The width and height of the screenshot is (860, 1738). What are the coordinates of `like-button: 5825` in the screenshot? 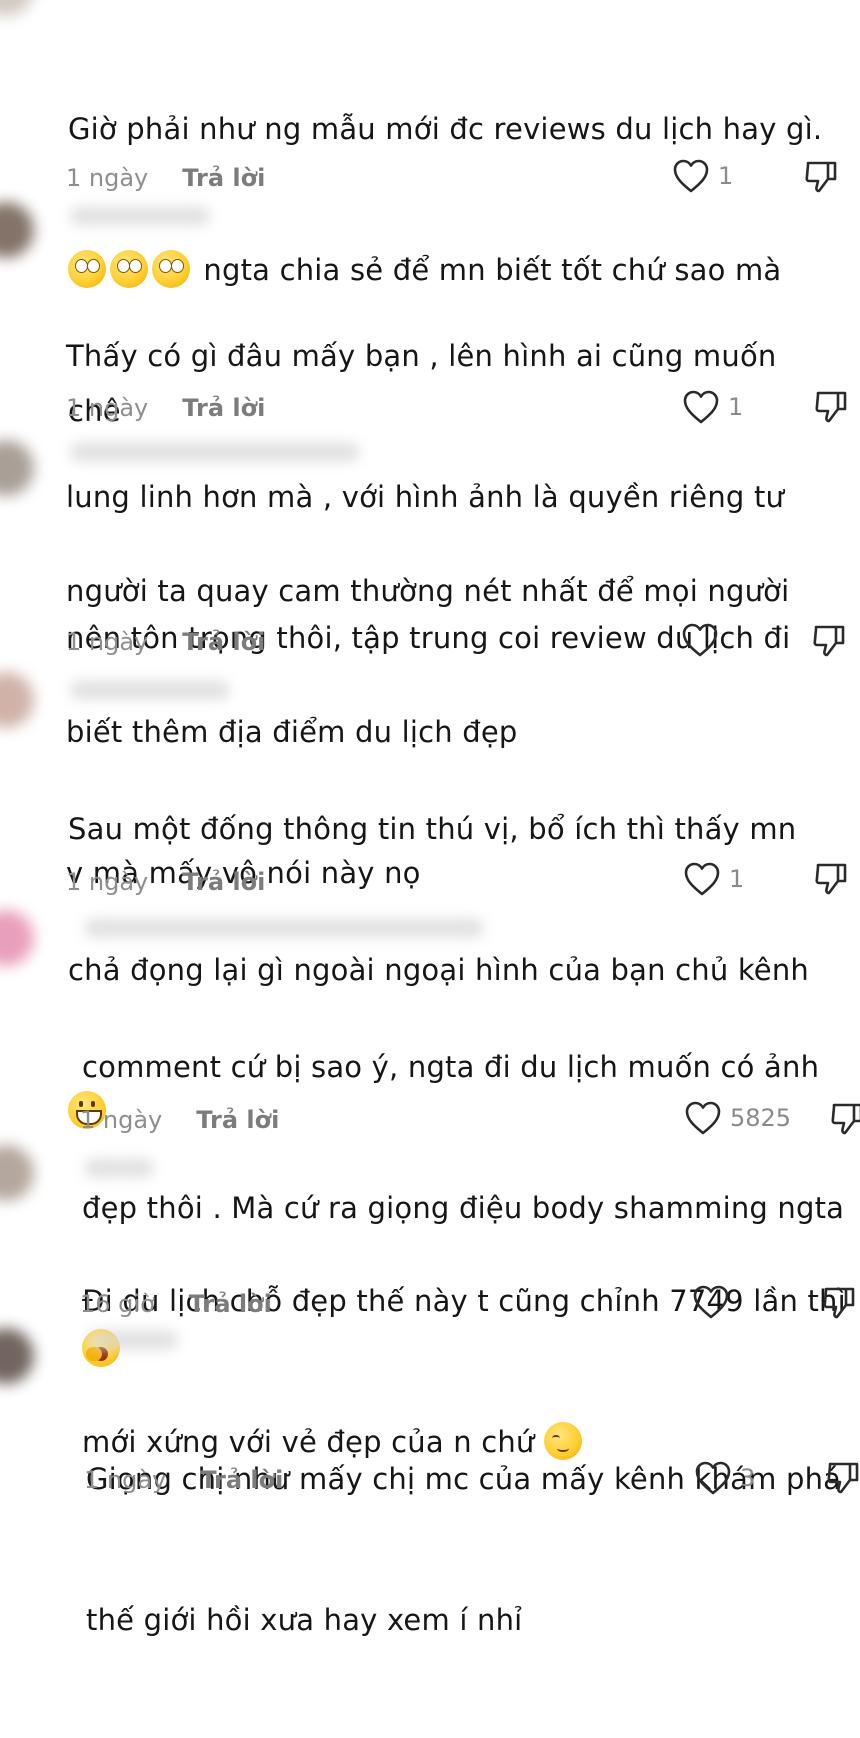 It's located at (737, 1118).